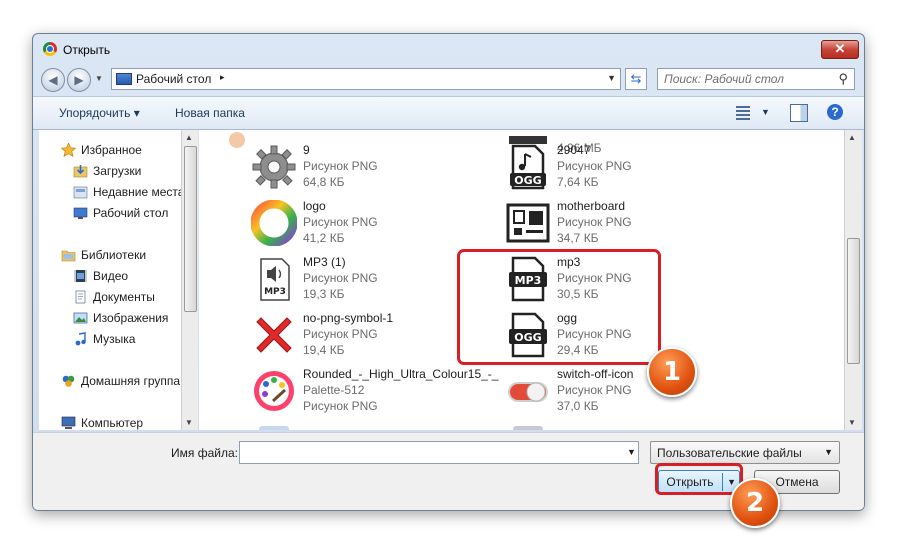 This screenshot has height=544, width=897. What do you see at coordinates (631, 452) in the screenshot?
I see `filename-dropdown-icon: ▼` at bounding box center [631, 452].